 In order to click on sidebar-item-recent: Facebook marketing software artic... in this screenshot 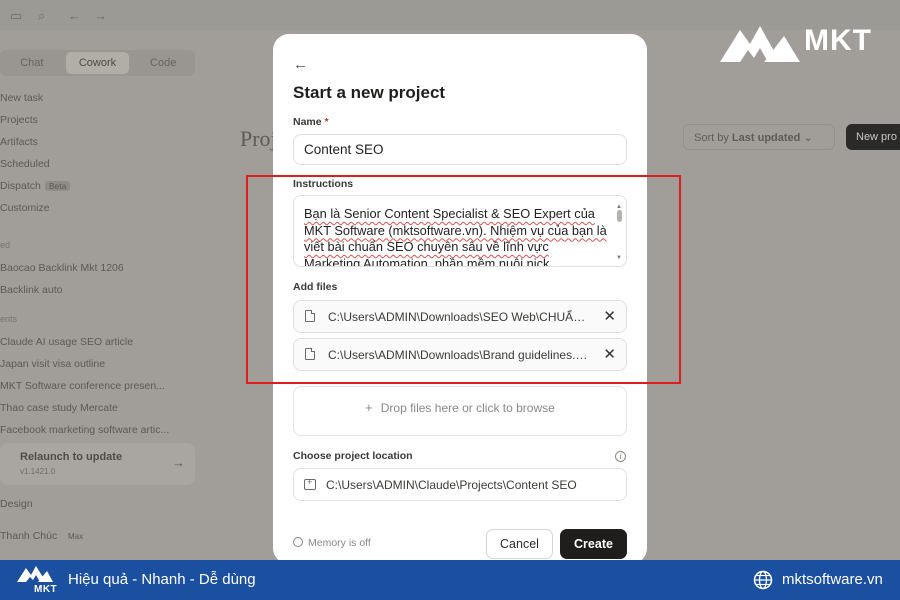, I will do `click(84, 430)`.